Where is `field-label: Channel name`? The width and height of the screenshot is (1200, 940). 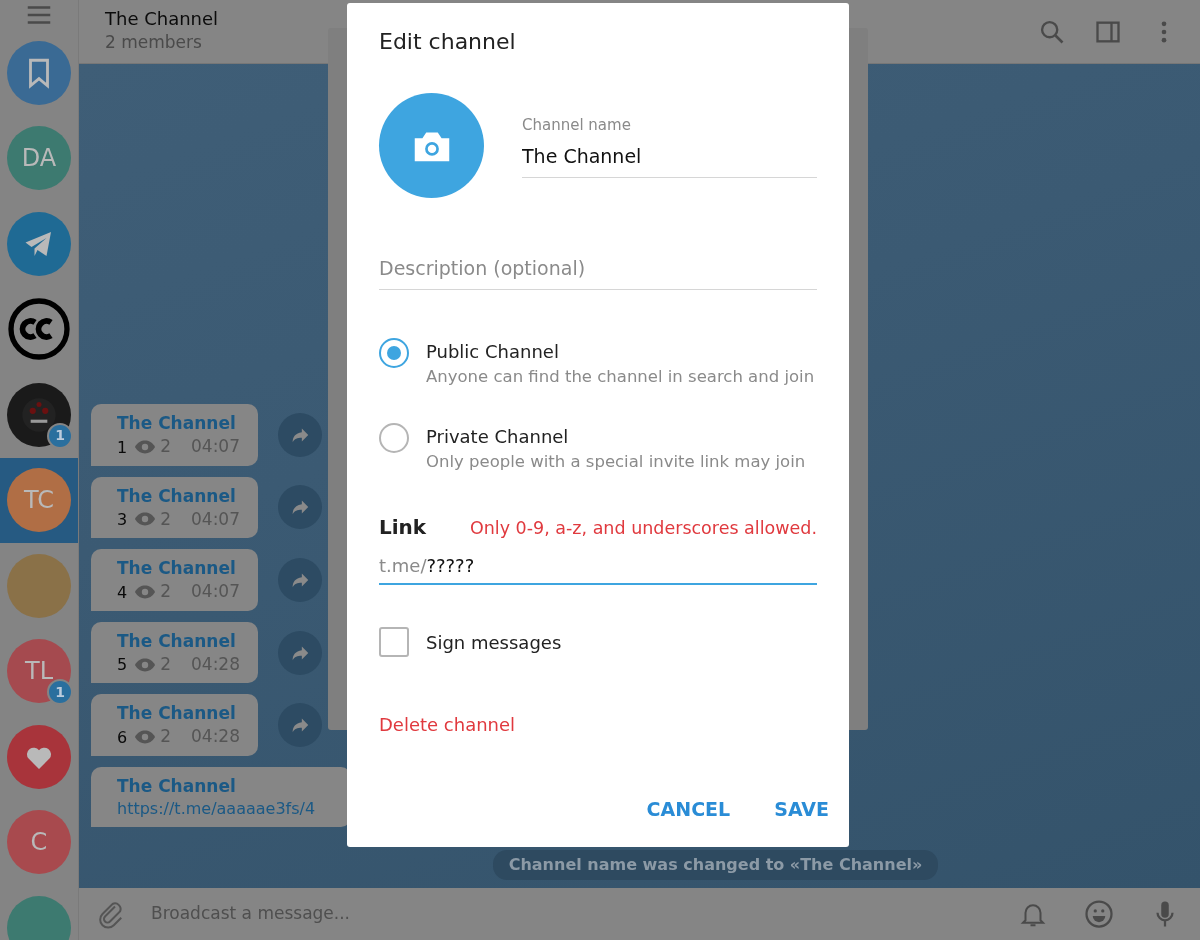
field-label: Channel name is located at coordinates (577, 125).